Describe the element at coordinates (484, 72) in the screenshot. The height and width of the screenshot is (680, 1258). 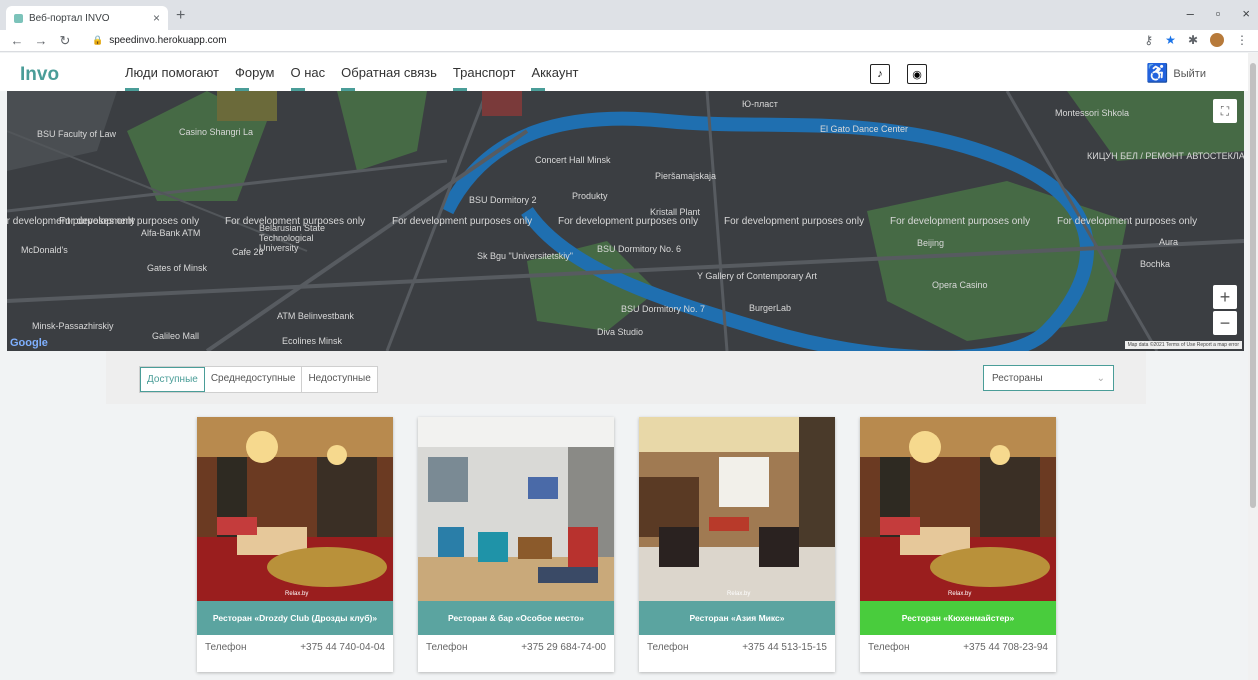
I see `nav-label: Транспорт` at that location.